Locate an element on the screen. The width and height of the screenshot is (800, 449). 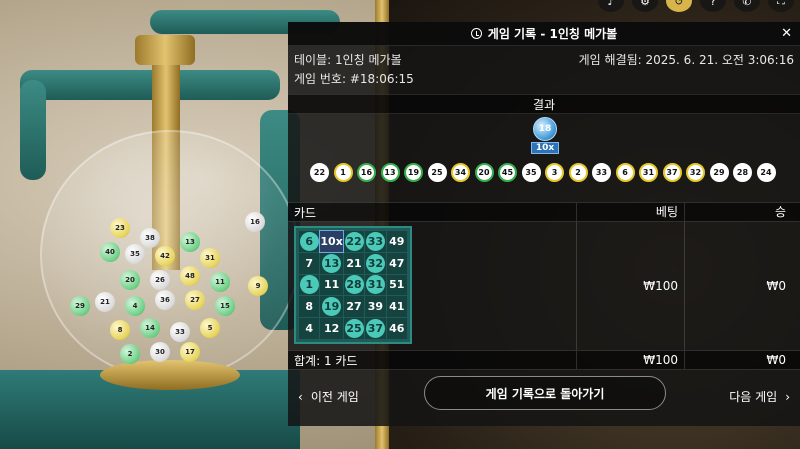
teal-pipe-left is located at coordinates (150, 85).